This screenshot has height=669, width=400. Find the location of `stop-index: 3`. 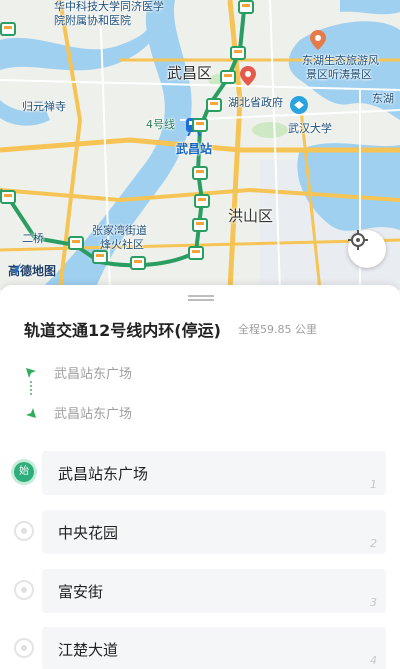

stop-index: 3 is located at coordinates (373, 602).